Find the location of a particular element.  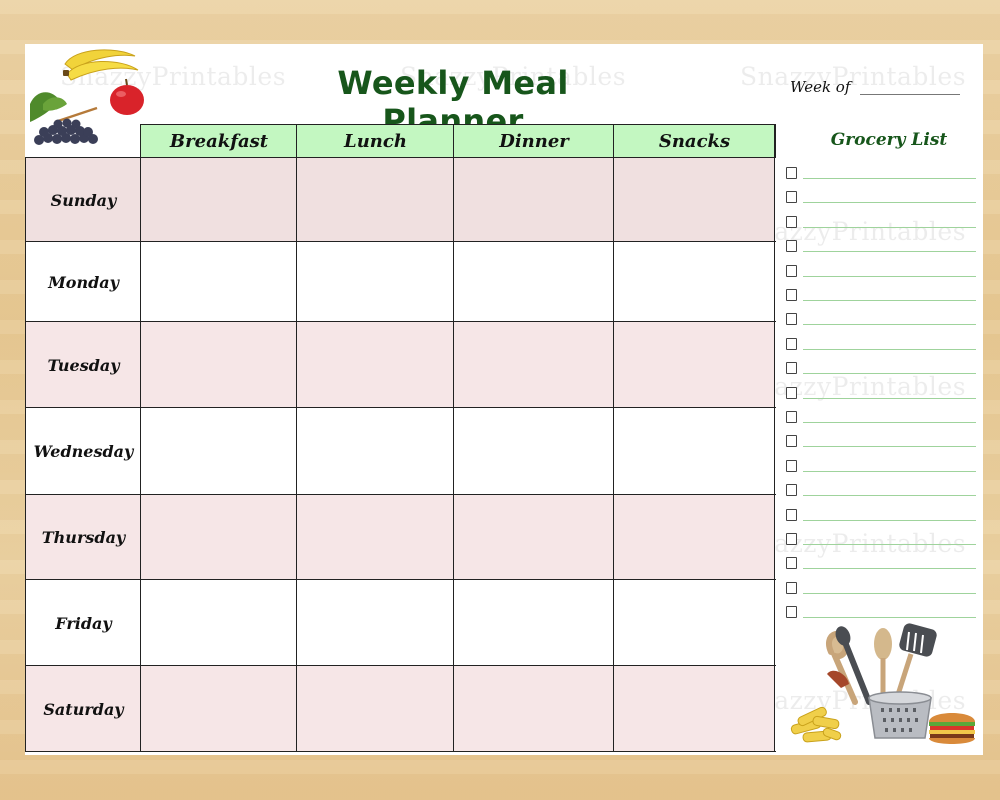

meal-cell-tuesday-dinner is located at coordinates (534, 365).